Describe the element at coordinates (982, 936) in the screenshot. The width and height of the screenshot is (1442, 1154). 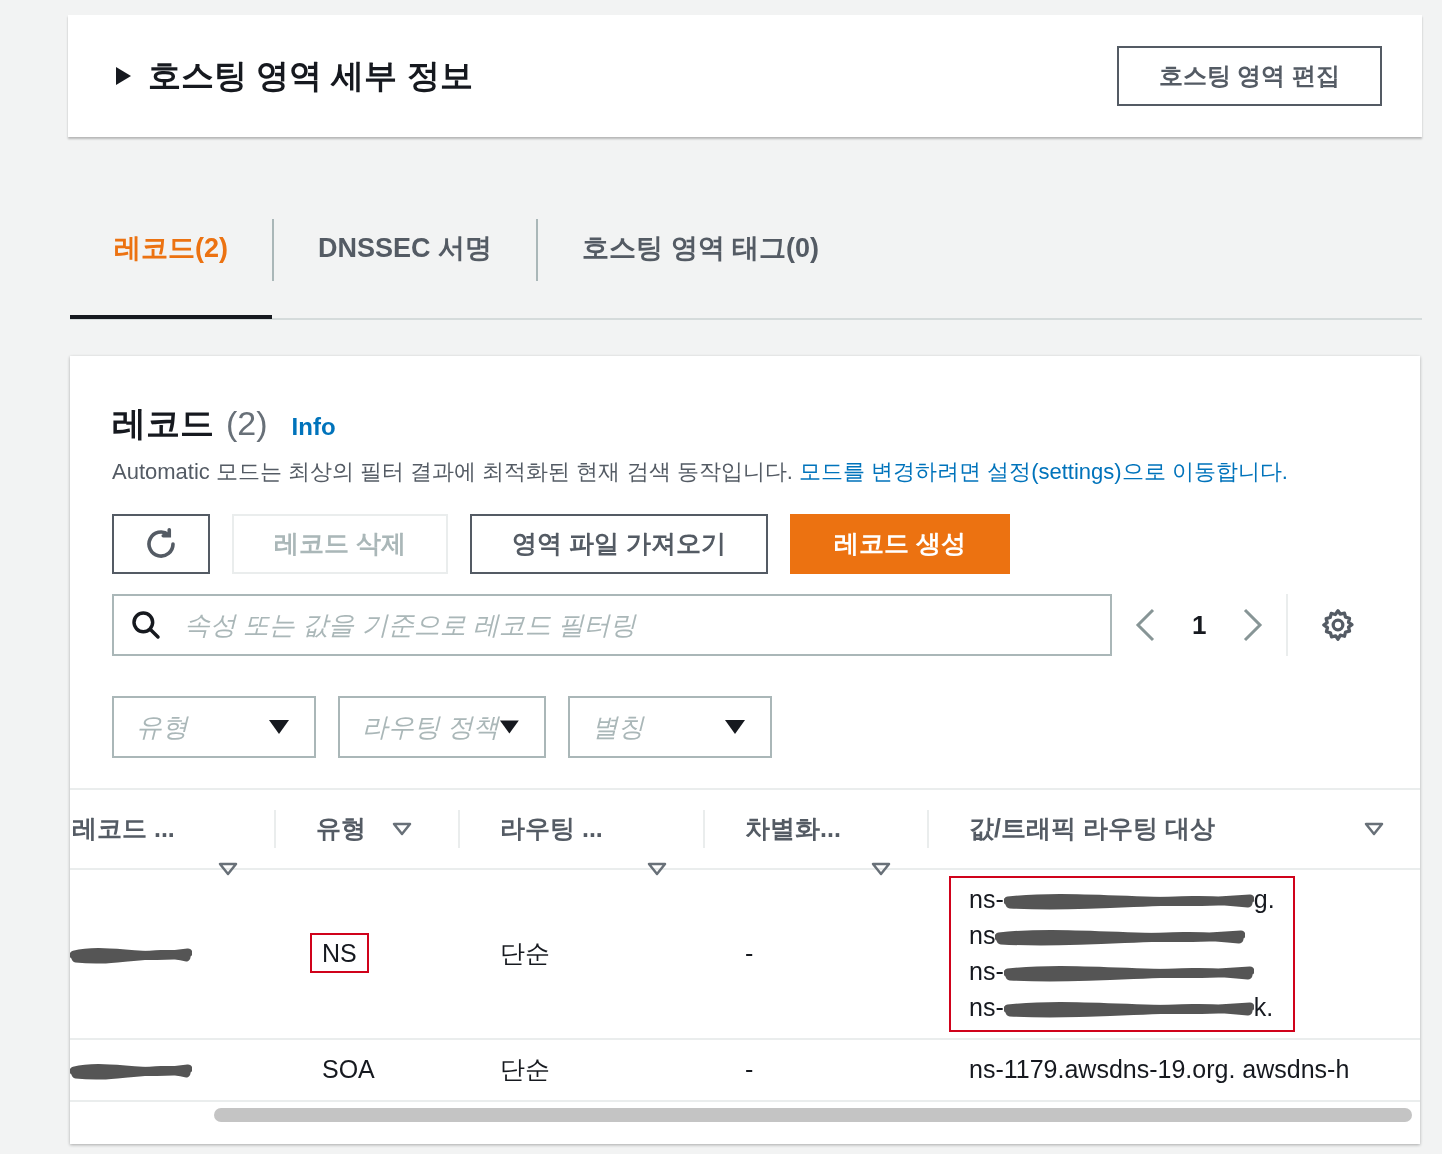
I see `value-text: ns` at that location.